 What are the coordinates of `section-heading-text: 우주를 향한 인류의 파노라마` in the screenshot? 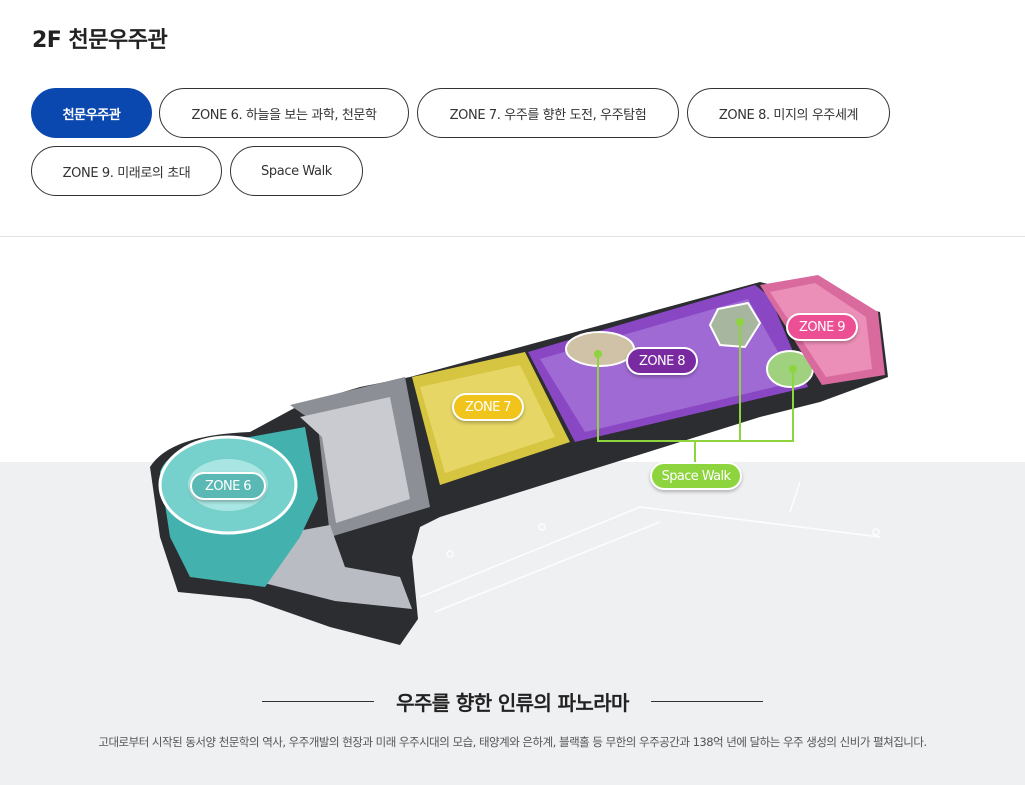 It's located at (512, 702).